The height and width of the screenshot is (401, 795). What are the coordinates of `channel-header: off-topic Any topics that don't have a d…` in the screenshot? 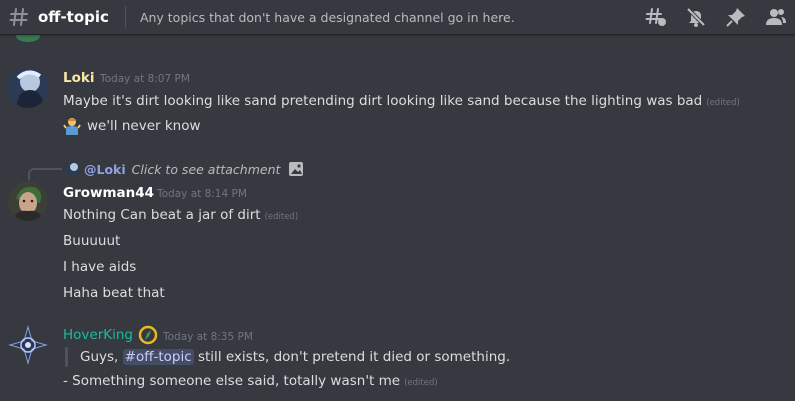 It's located at (397, 17).